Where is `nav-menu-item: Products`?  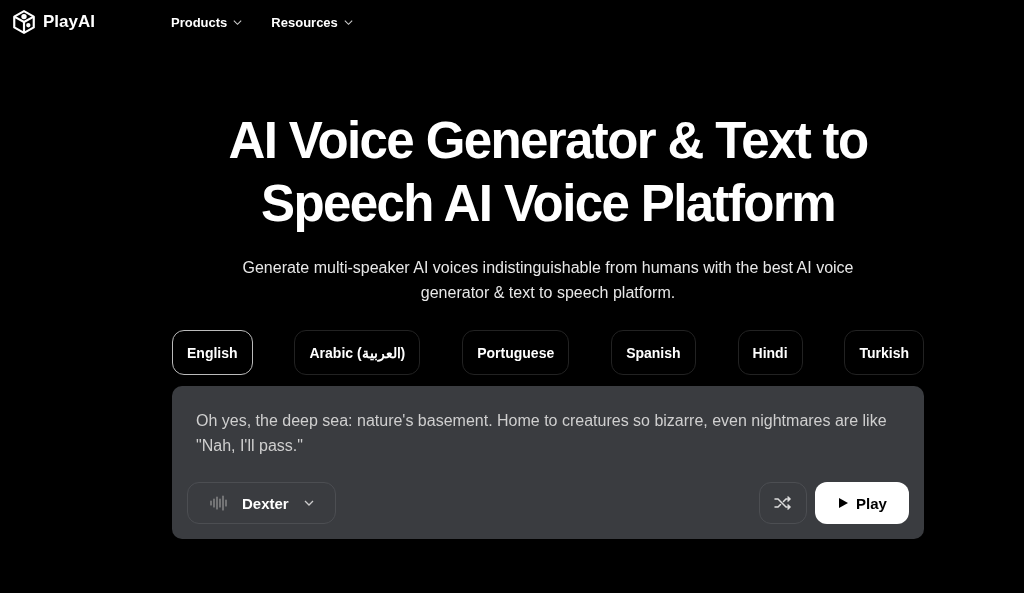
nav-menu-item: Products is located at coordinates (207, 22).